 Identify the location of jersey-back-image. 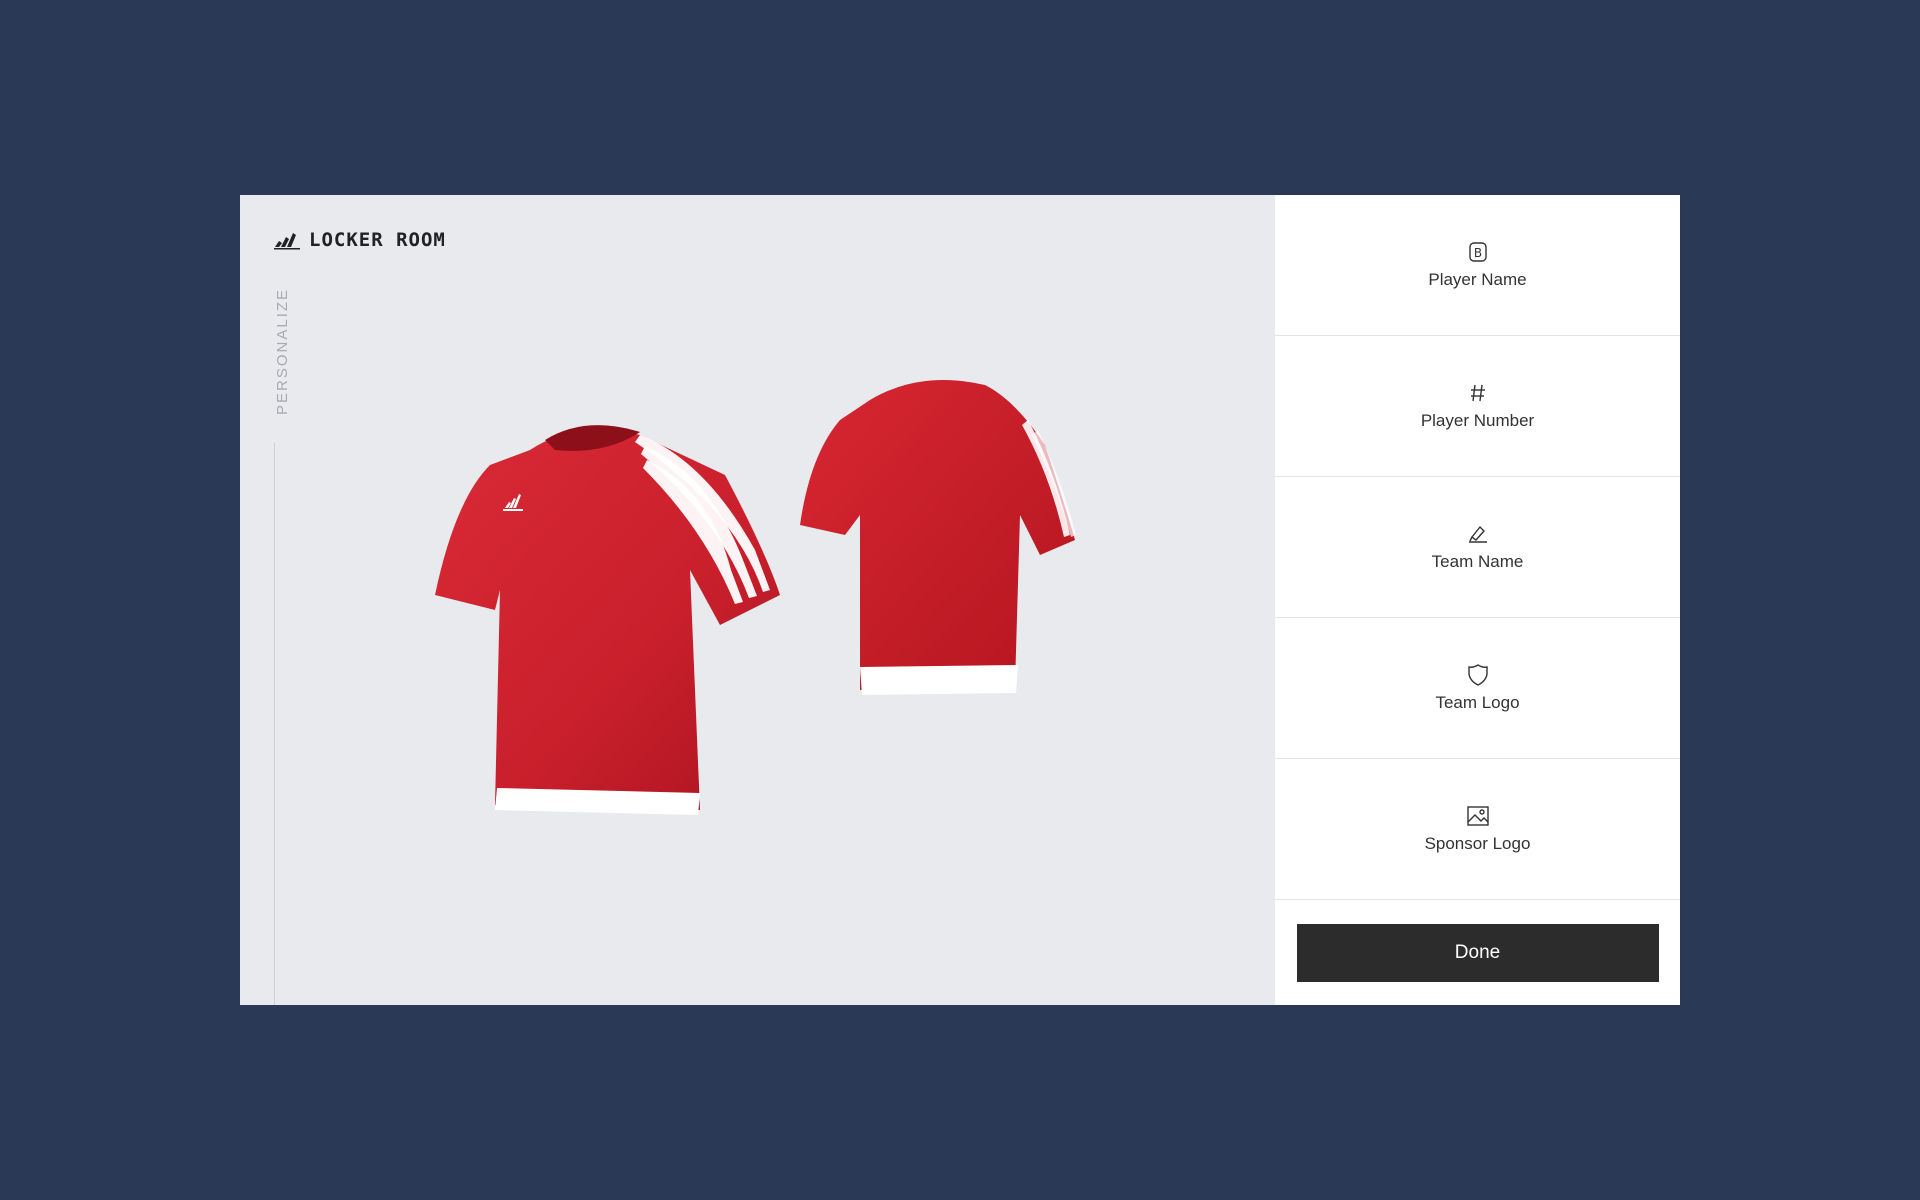
(938, 537).